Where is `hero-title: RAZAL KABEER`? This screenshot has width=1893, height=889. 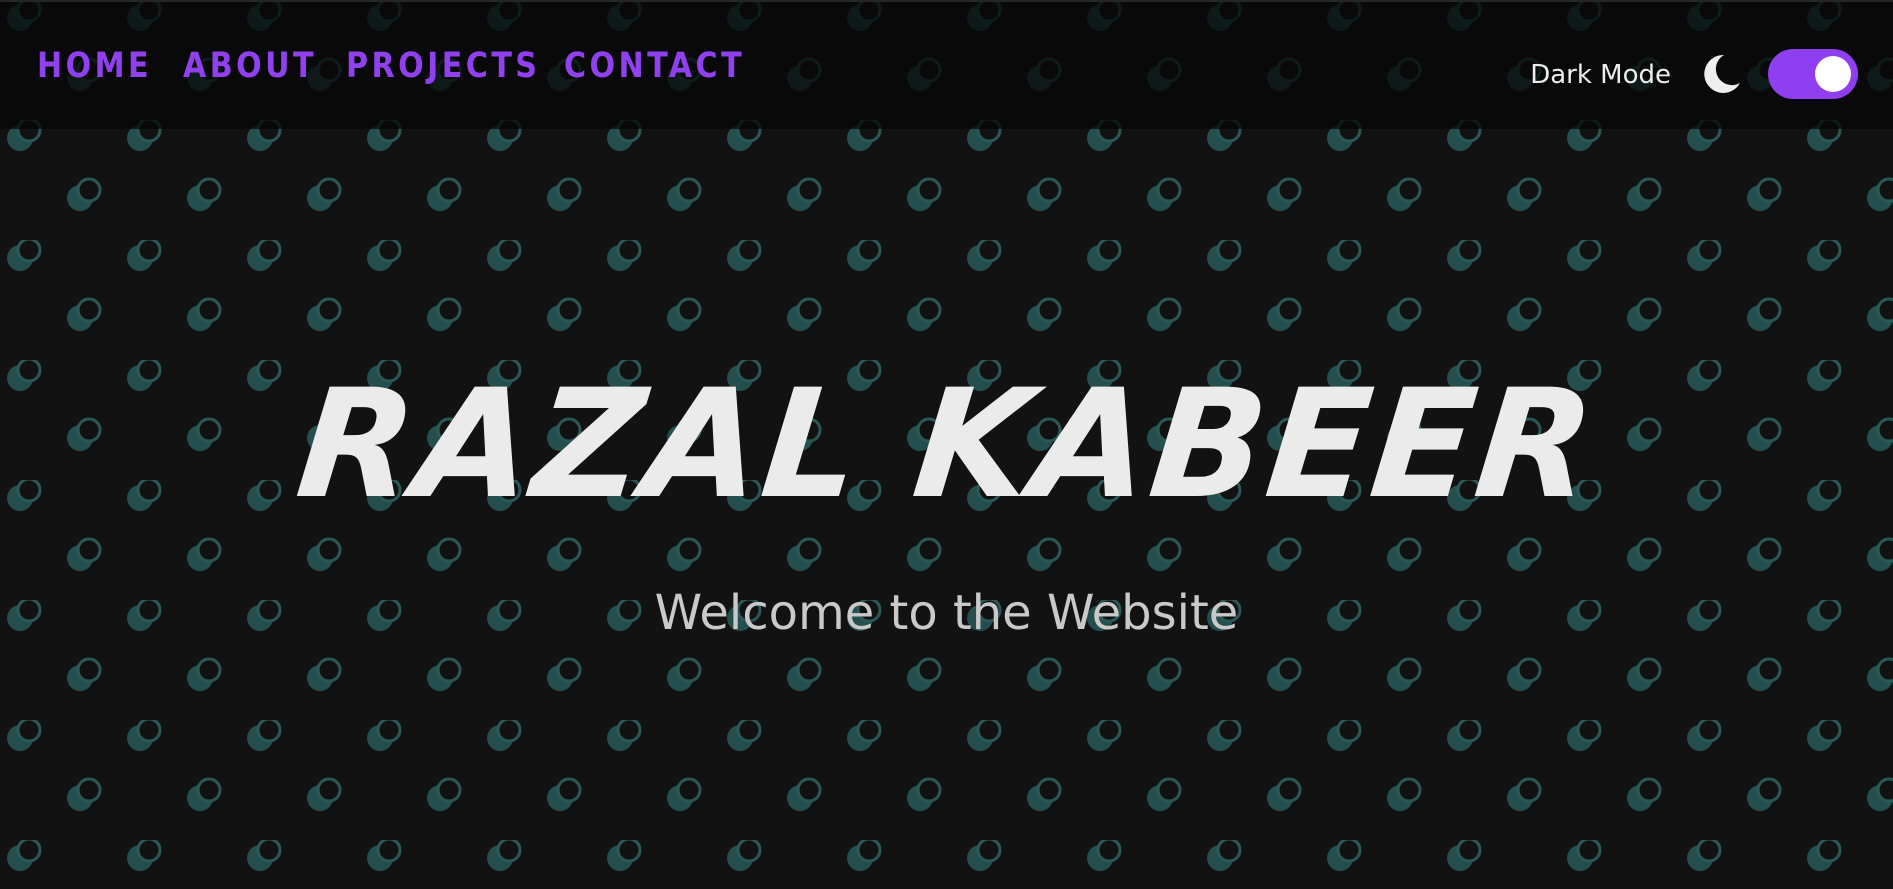
hero-title: RAZAL KABEER is located at coordinates (946, 445).